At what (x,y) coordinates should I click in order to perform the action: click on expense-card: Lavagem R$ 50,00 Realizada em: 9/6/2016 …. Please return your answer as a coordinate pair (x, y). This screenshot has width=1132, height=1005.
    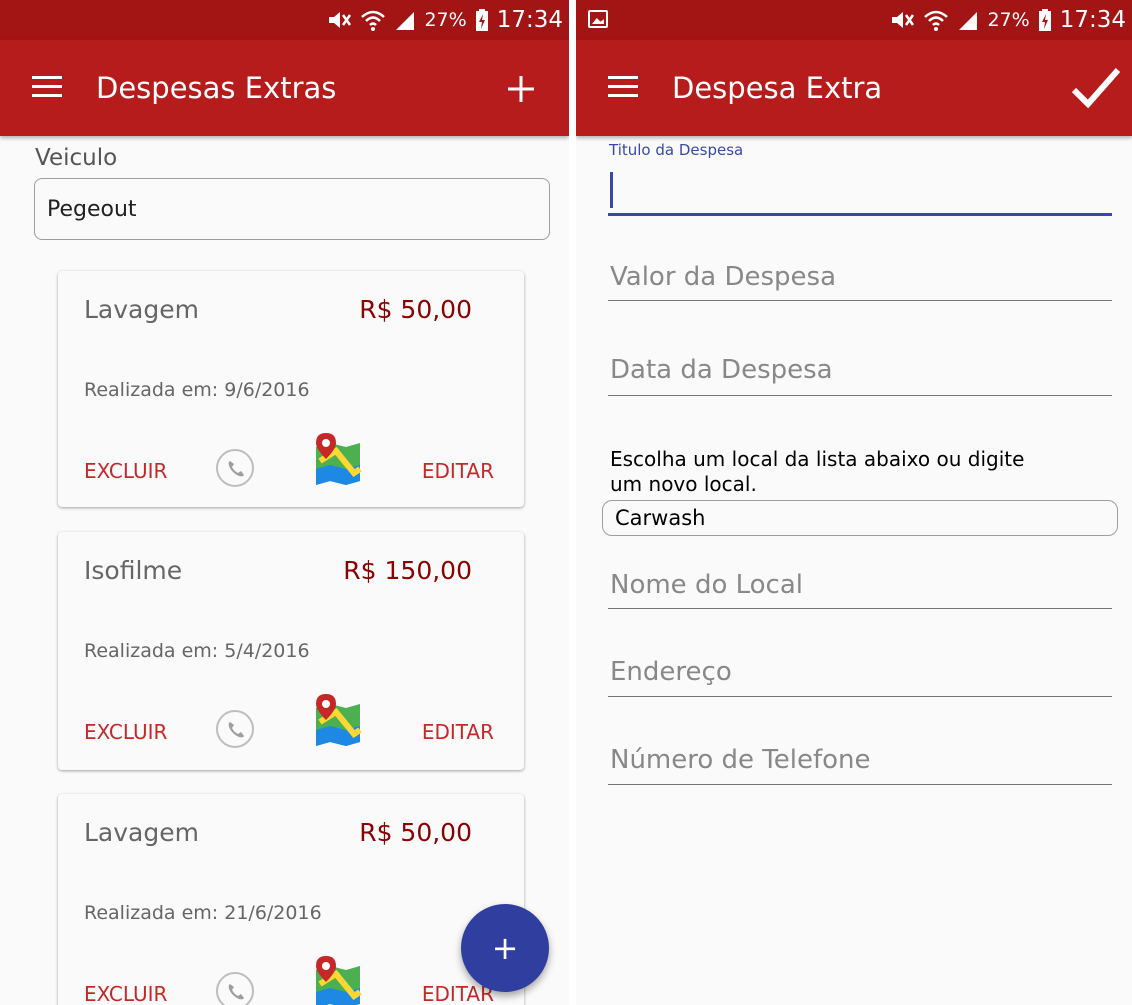
    Looking at the image, I should click on (291, 389).